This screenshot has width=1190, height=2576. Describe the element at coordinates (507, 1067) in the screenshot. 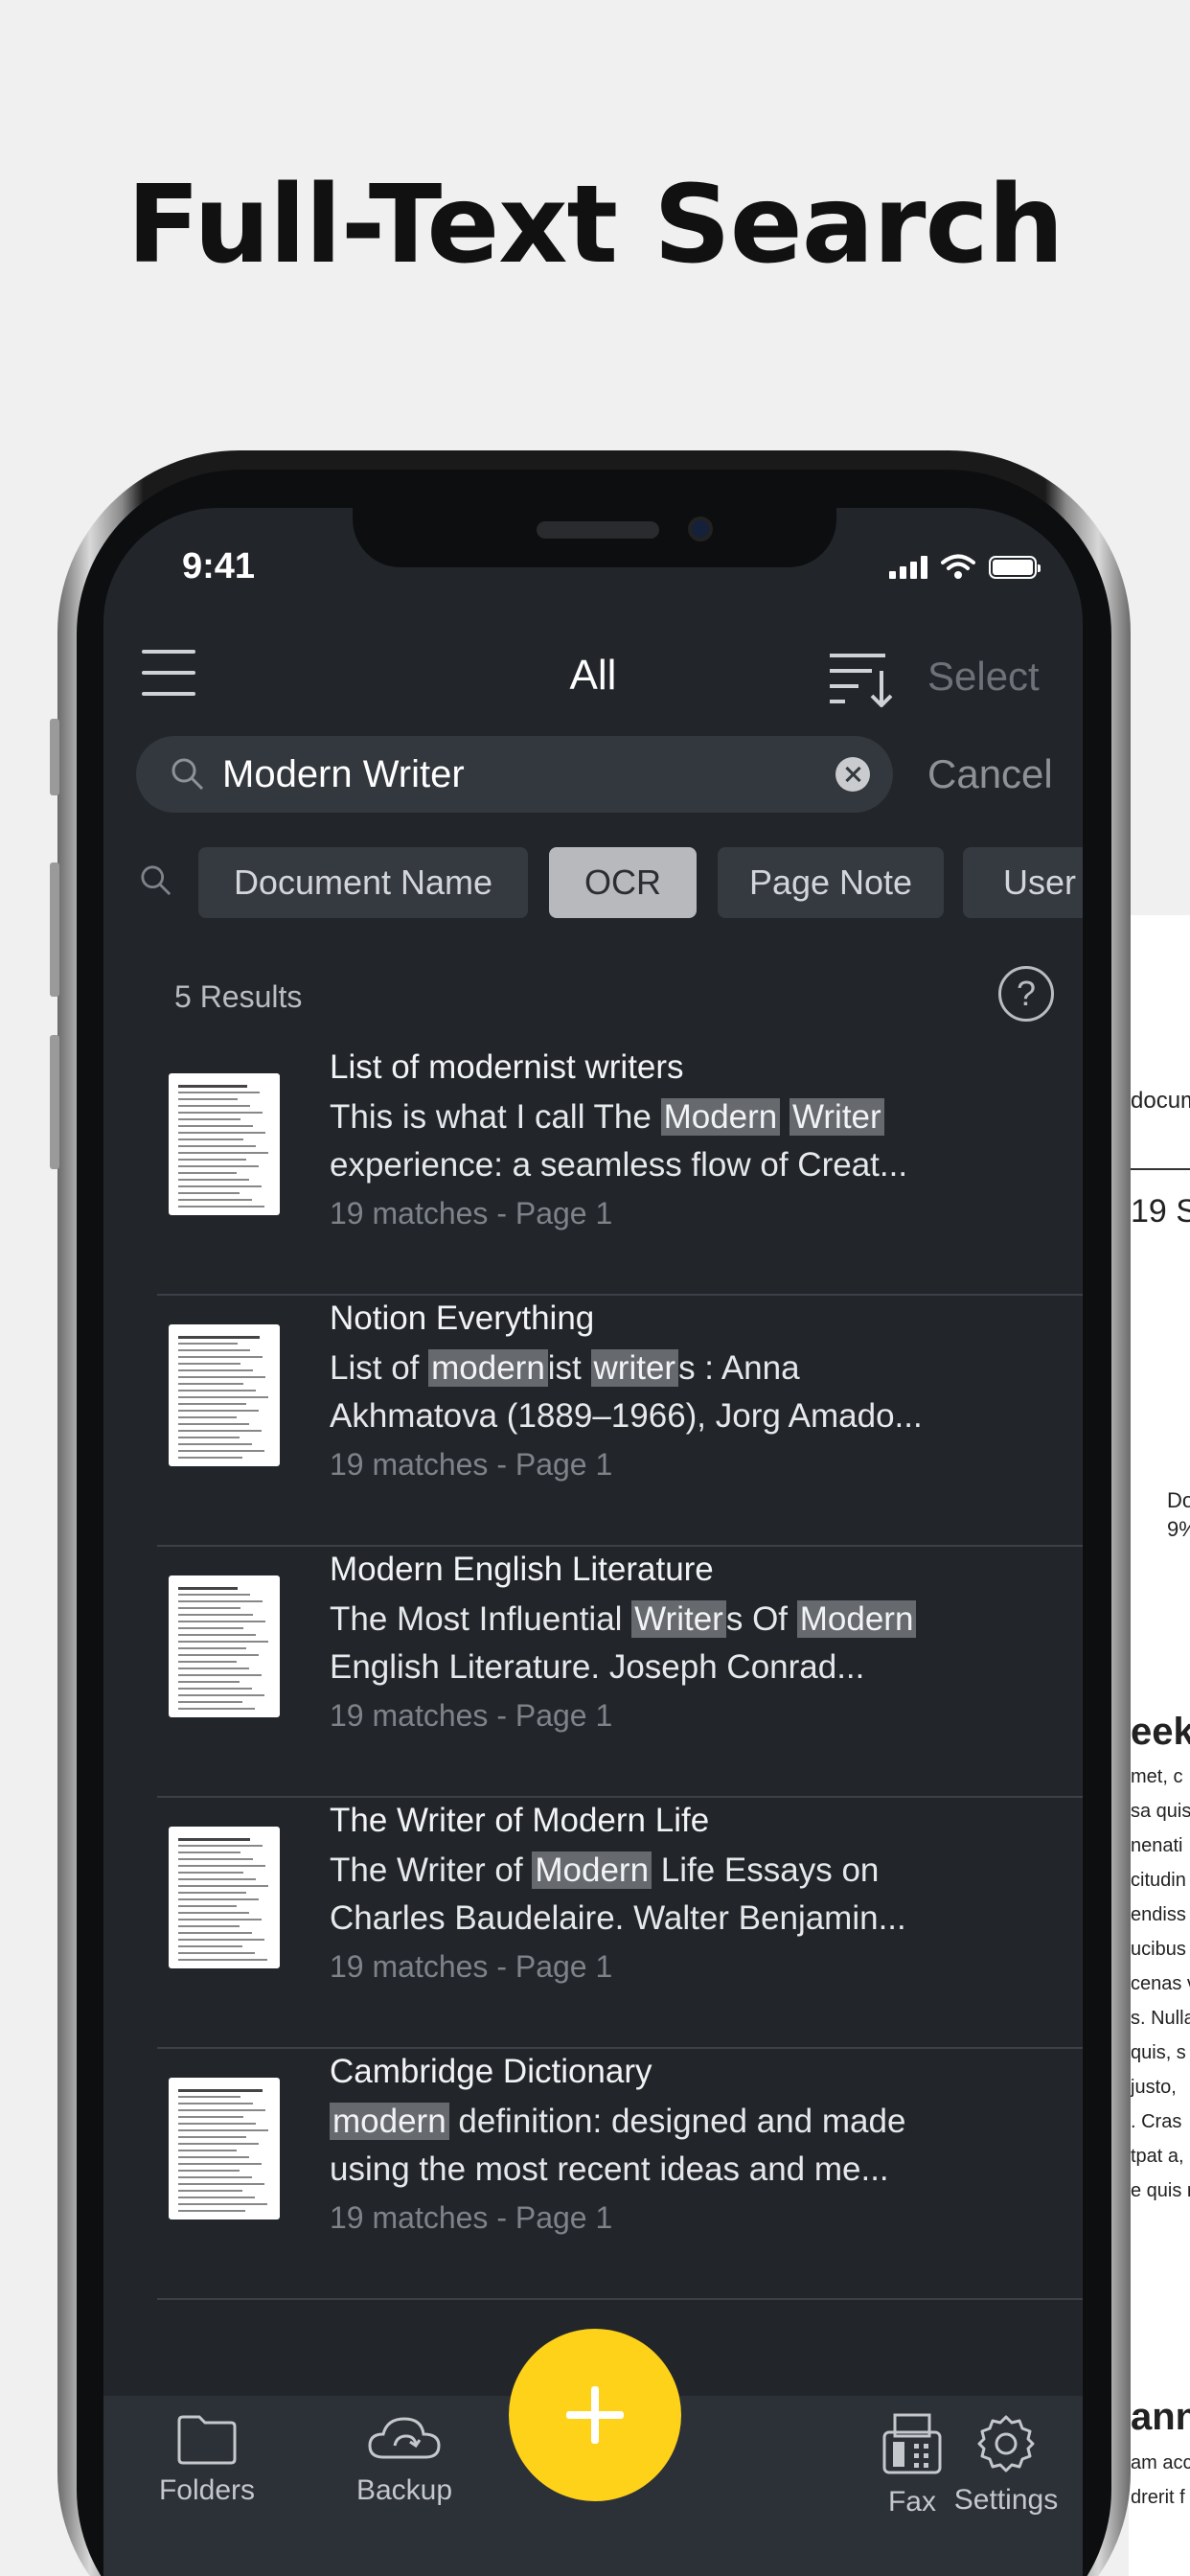

I see `result-title: List of modernist writers` at that location.